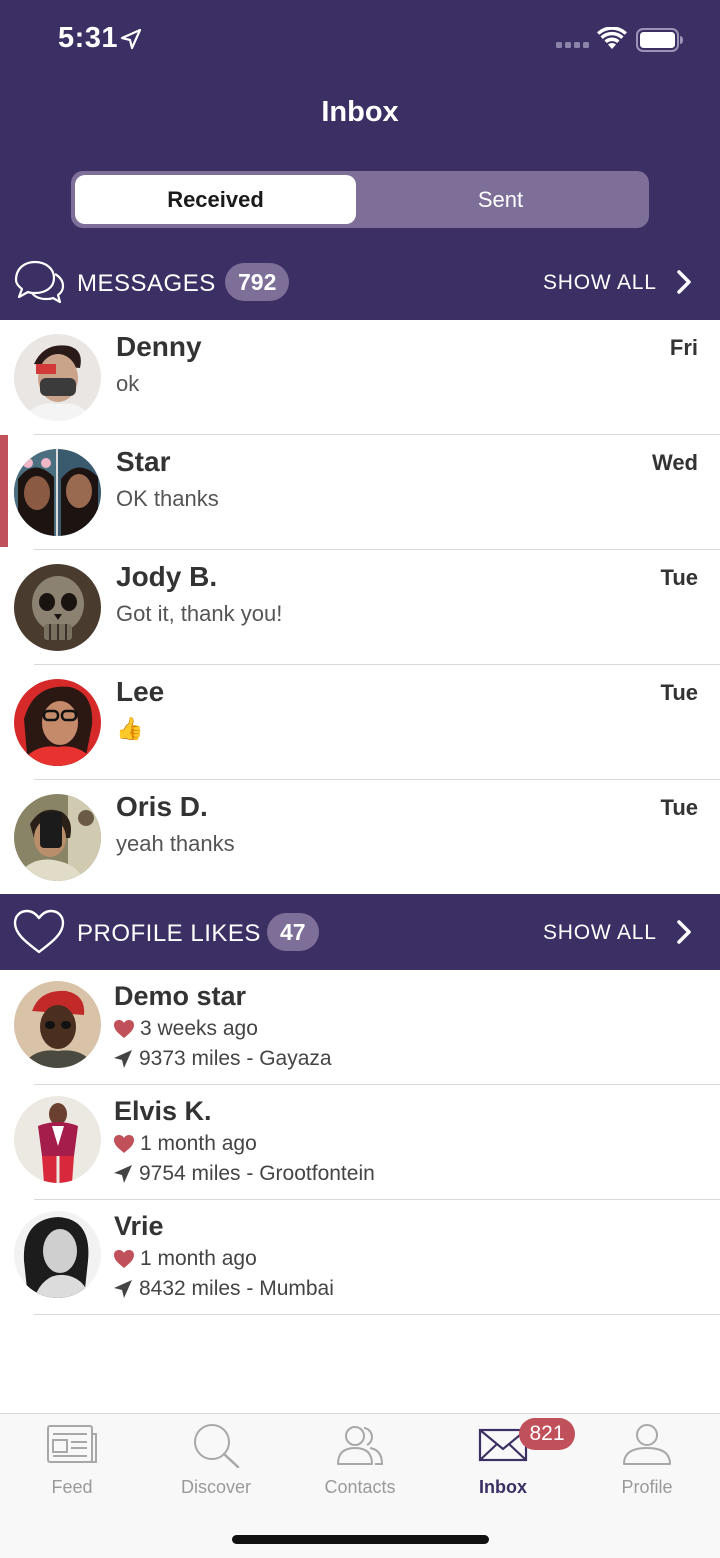 The height and width of the screenshot is (1558, 720). Describe the element at coordinates (360, 282) in the screenshot. I see `messages-section-header: MESSAGES 792 SHOW ALL` at that location.